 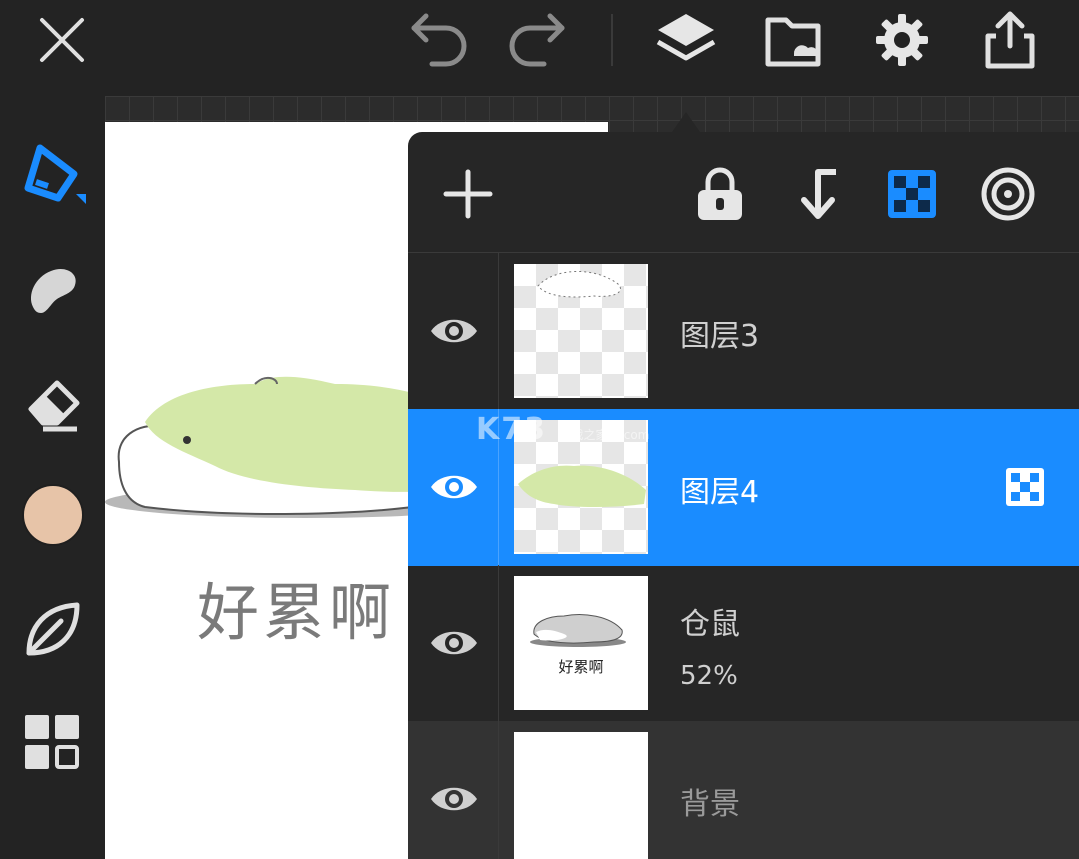 I want to click on canvas-caption: 好累啊, so click(x=296, y=612).